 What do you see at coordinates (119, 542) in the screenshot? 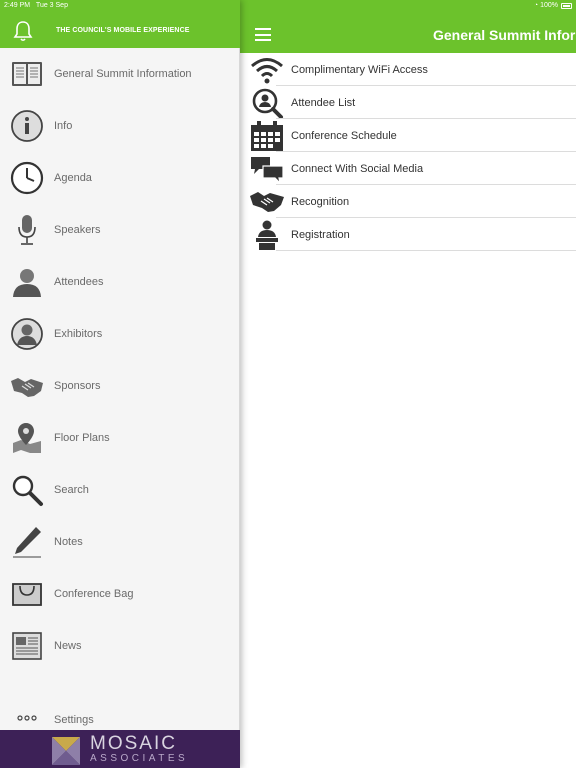
I see `nav-item-notes: Notes` at bounding box center [119, 542].